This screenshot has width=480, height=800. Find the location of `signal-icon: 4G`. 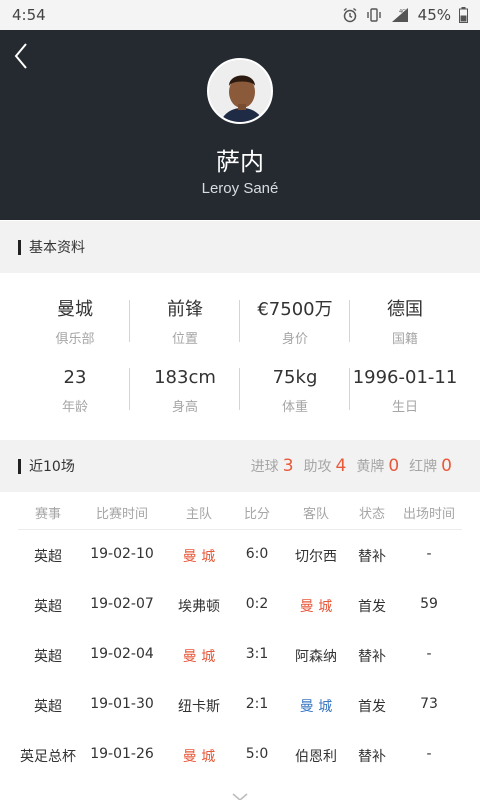

signal-icon: 4G is located at coordinates (400, 15).